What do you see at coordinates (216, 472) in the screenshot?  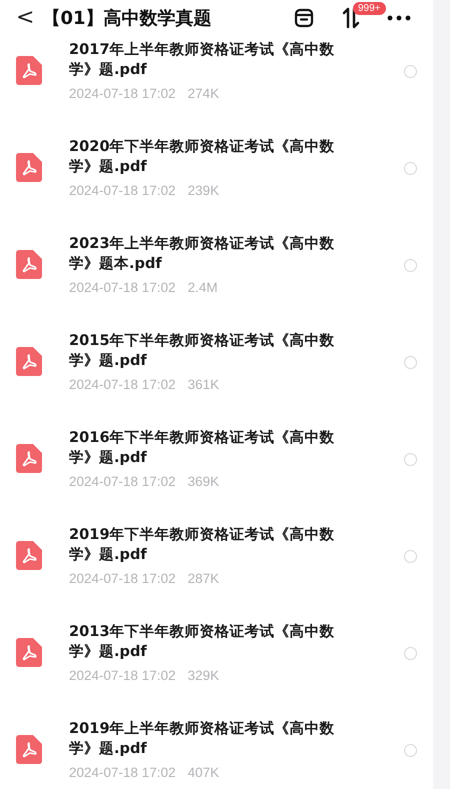 I see `file-item: 2016年下半年教师资格证考试《高中数学》题.pdf 2024-07-18 17:02 369K` at bounding box center [216, 472].